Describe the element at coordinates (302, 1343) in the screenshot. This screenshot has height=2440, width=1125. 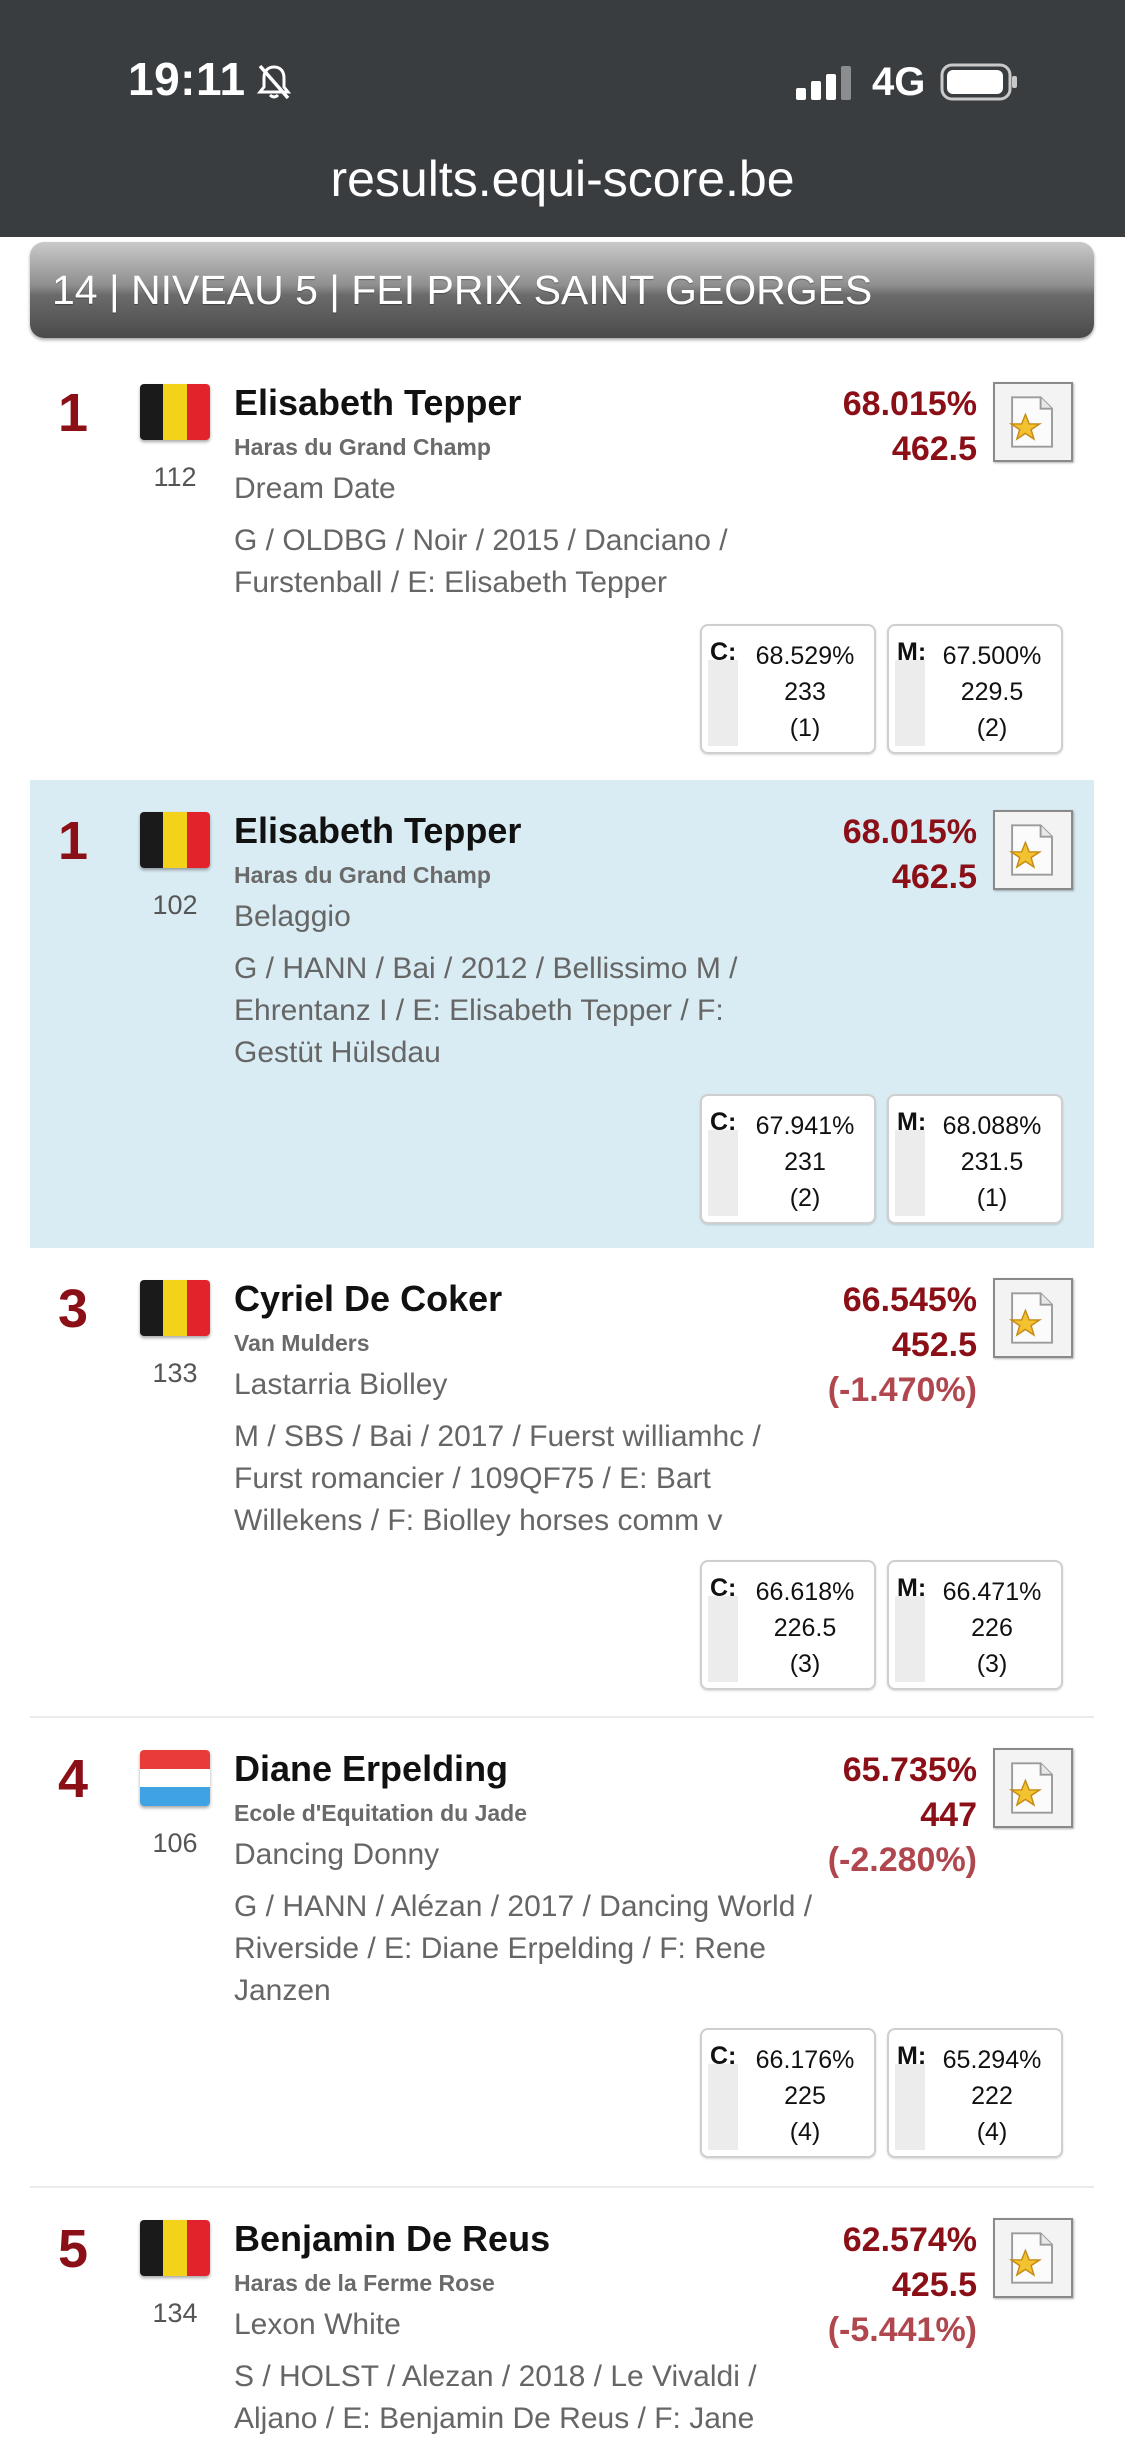
I see `club-name: Van Mulders` at that location.